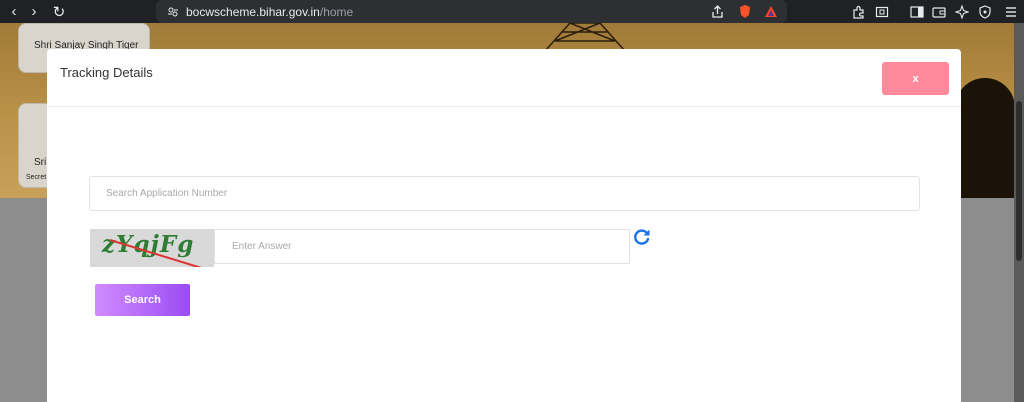 The image size is (1024, 402). I want to click on reload-icon: ↻, so click(59, 11).